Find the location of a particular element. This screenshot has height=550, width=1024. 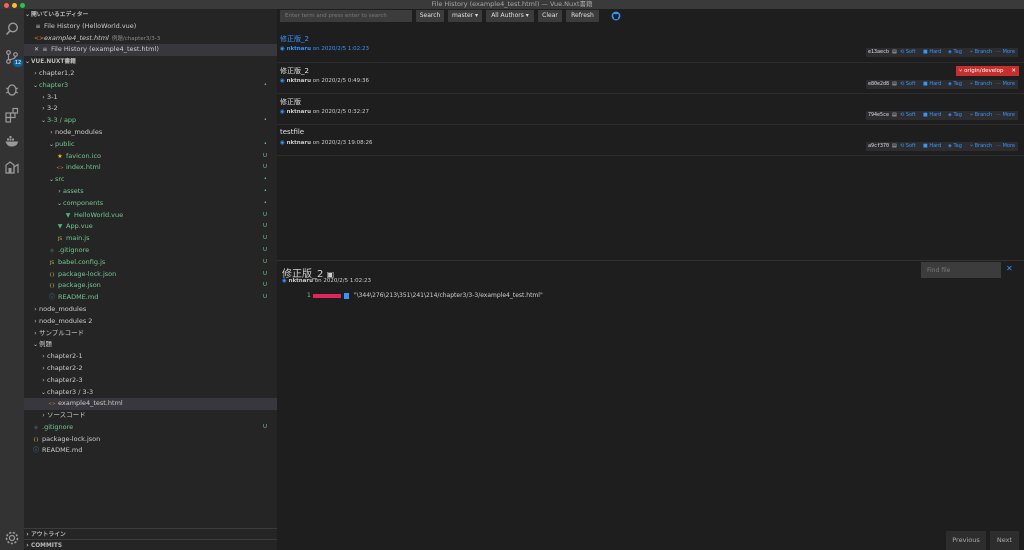

search-icon is located at coordinates (12, 29).